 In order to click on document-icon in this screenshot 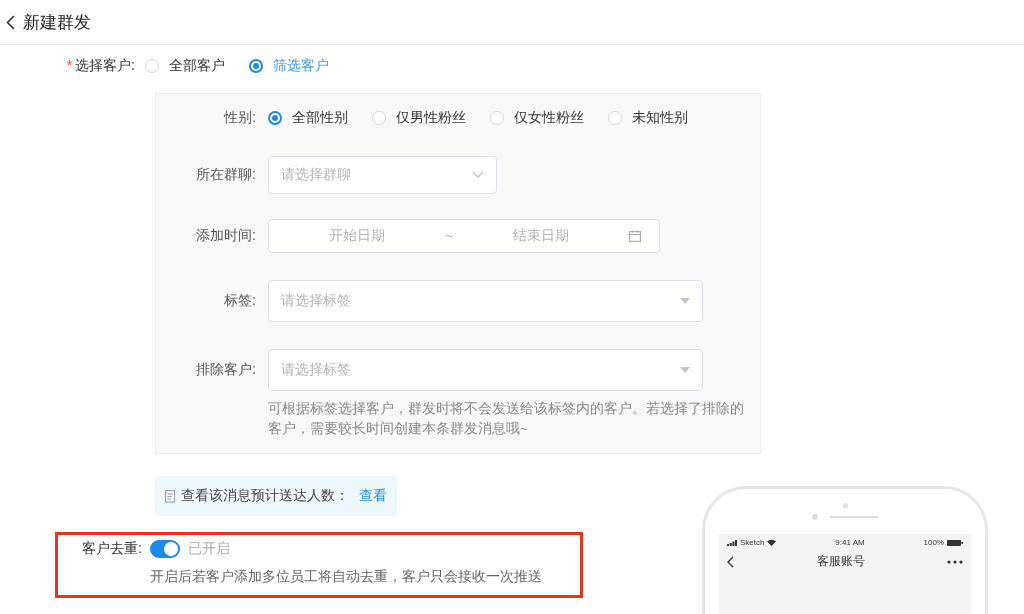, I will do `click(171, 496)`.